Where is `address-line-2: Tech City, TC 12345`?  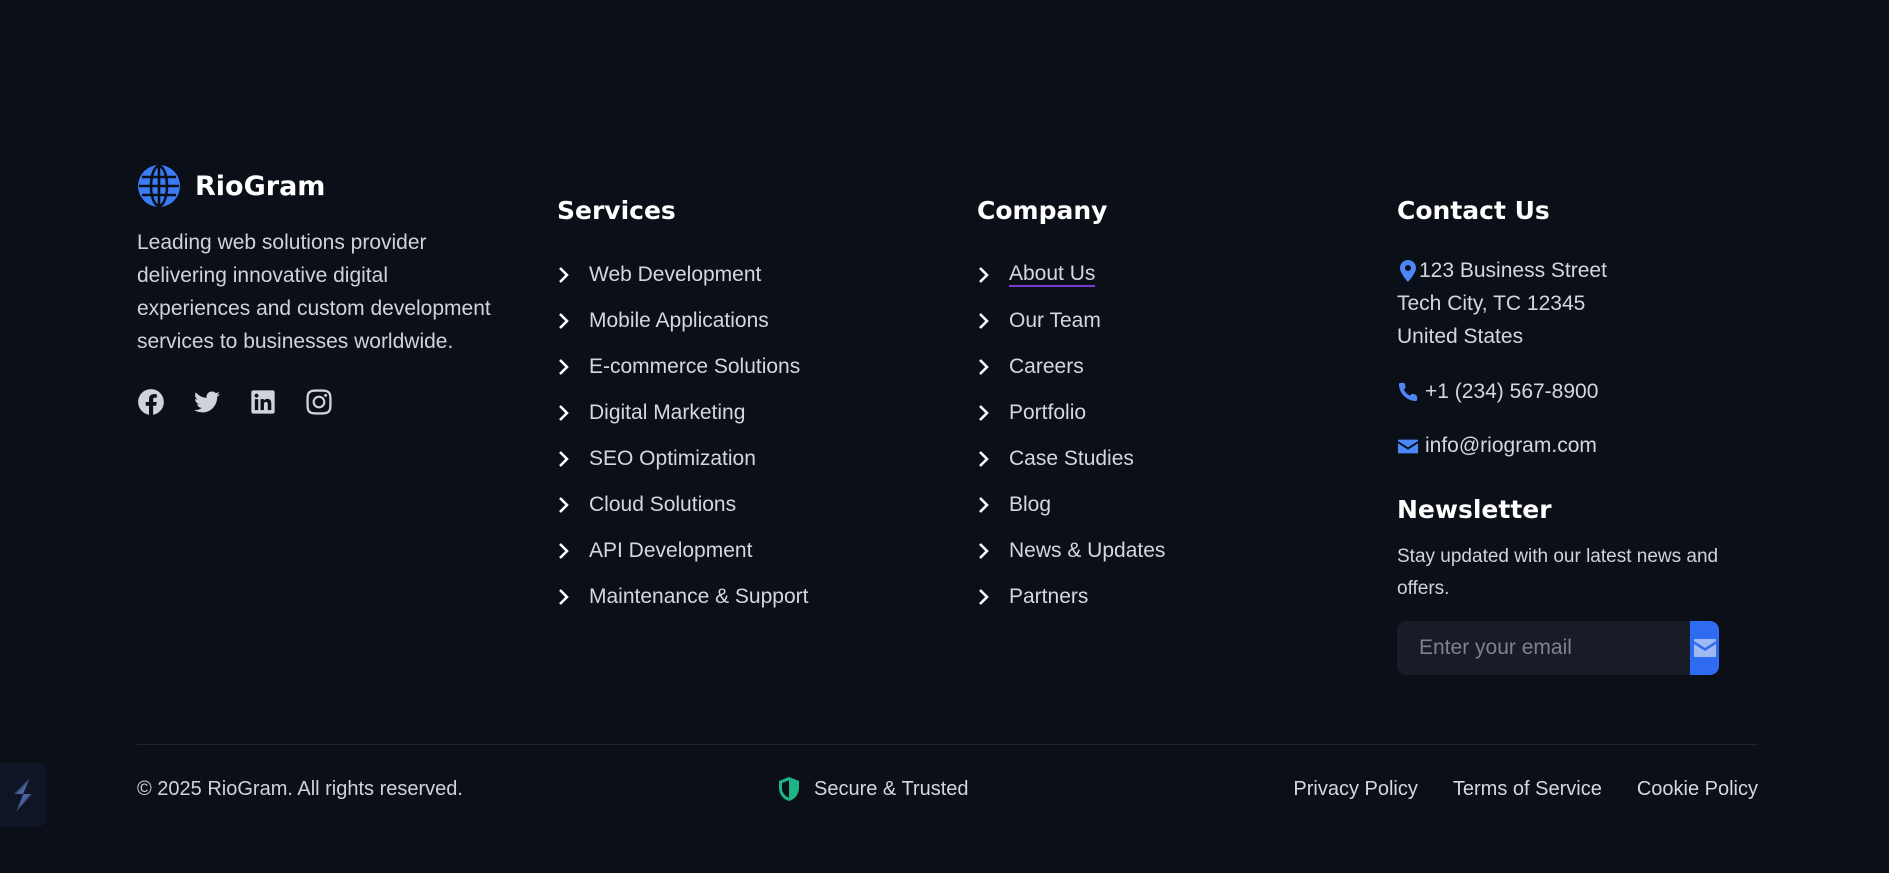 address-line-2: Tech City, TC 12345 is located at coordinates (1491, 303).